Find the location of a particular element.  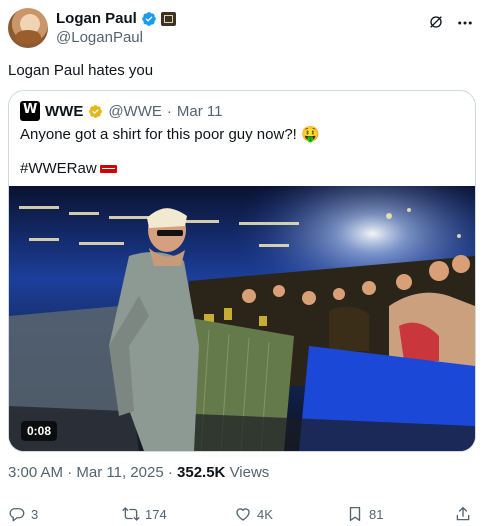

author-name-row: Logan Paul is located at coordinates (116, 18).